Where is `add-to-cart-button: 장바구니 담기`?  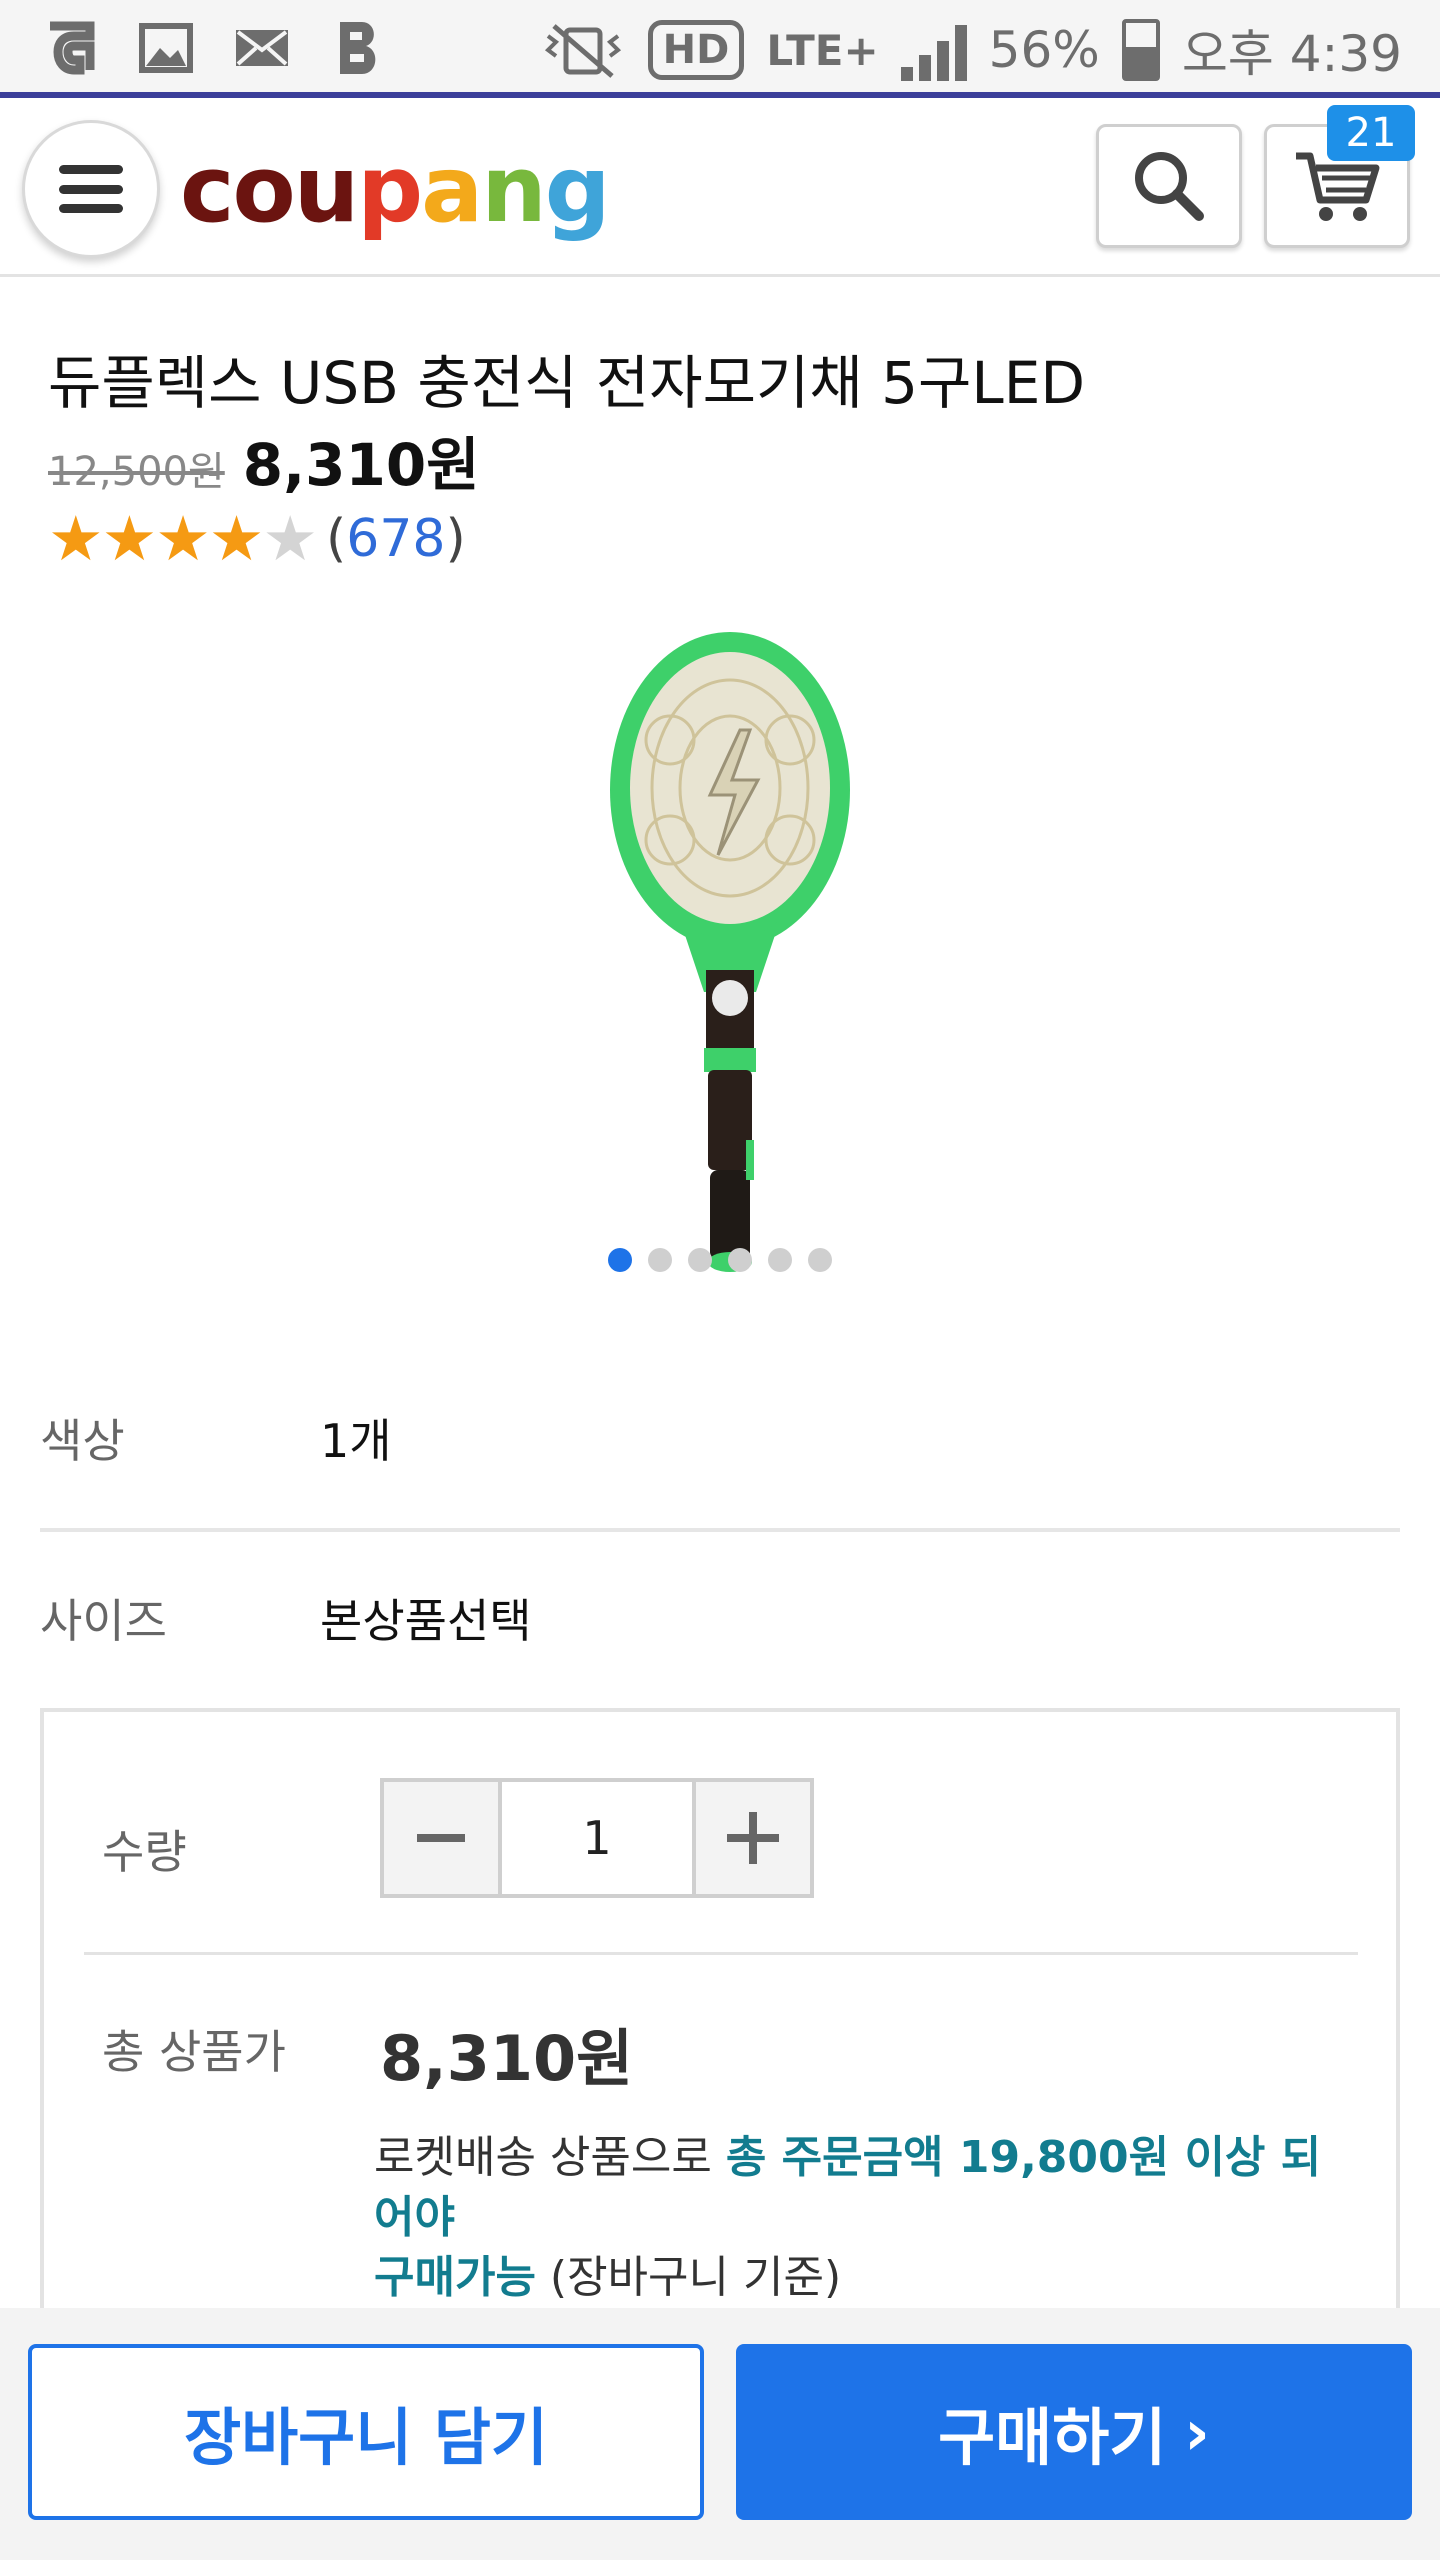
add-to-cart-button: 장바구니 담기 is located at coordinates (366, 2432).